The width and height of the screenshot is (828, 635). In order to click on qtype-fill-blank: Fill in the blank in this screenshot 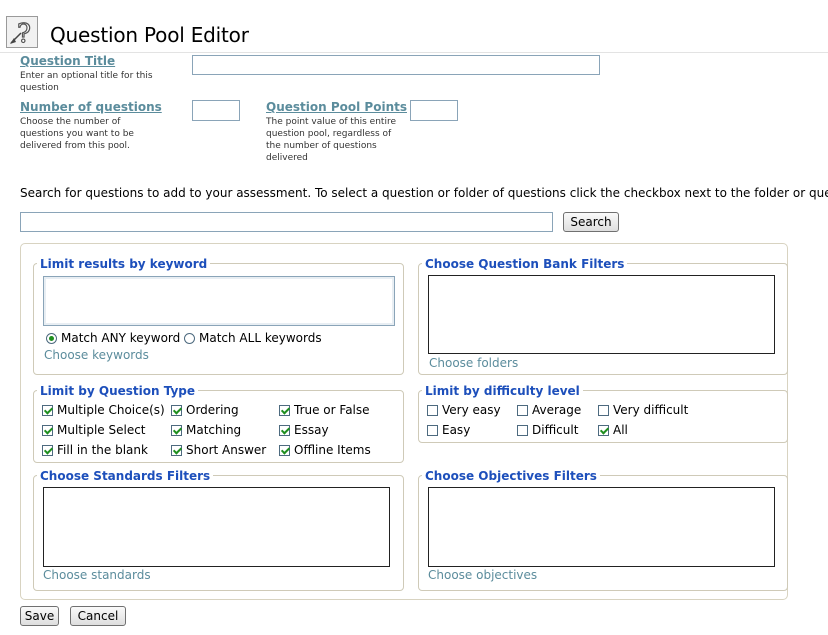, I will do `click(95, 450)`.